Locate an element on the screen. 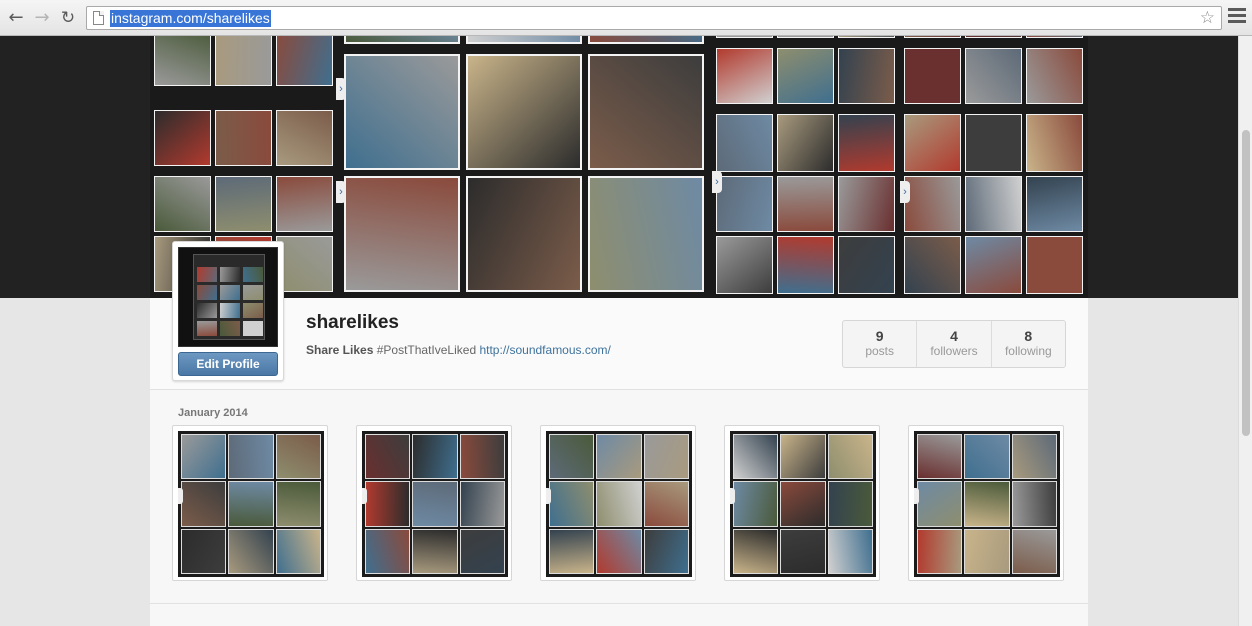  forward-arrow-icon: → is located at coordinates (42, 18).